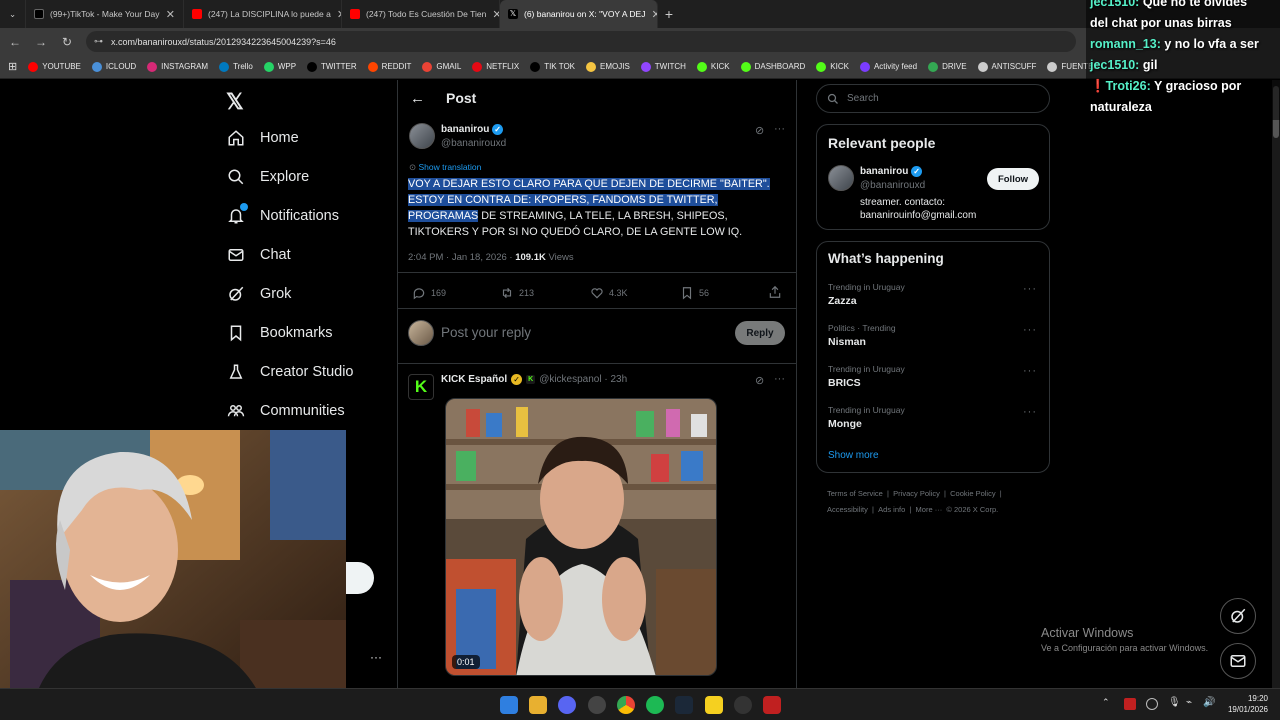 The height and width of the screenshot is (720, 1280). Describe the element at coordinates (263, 14) in the screenshot. I see `browser-tab: (247) La DISCIPLINA lo puede a ✕` at that location.